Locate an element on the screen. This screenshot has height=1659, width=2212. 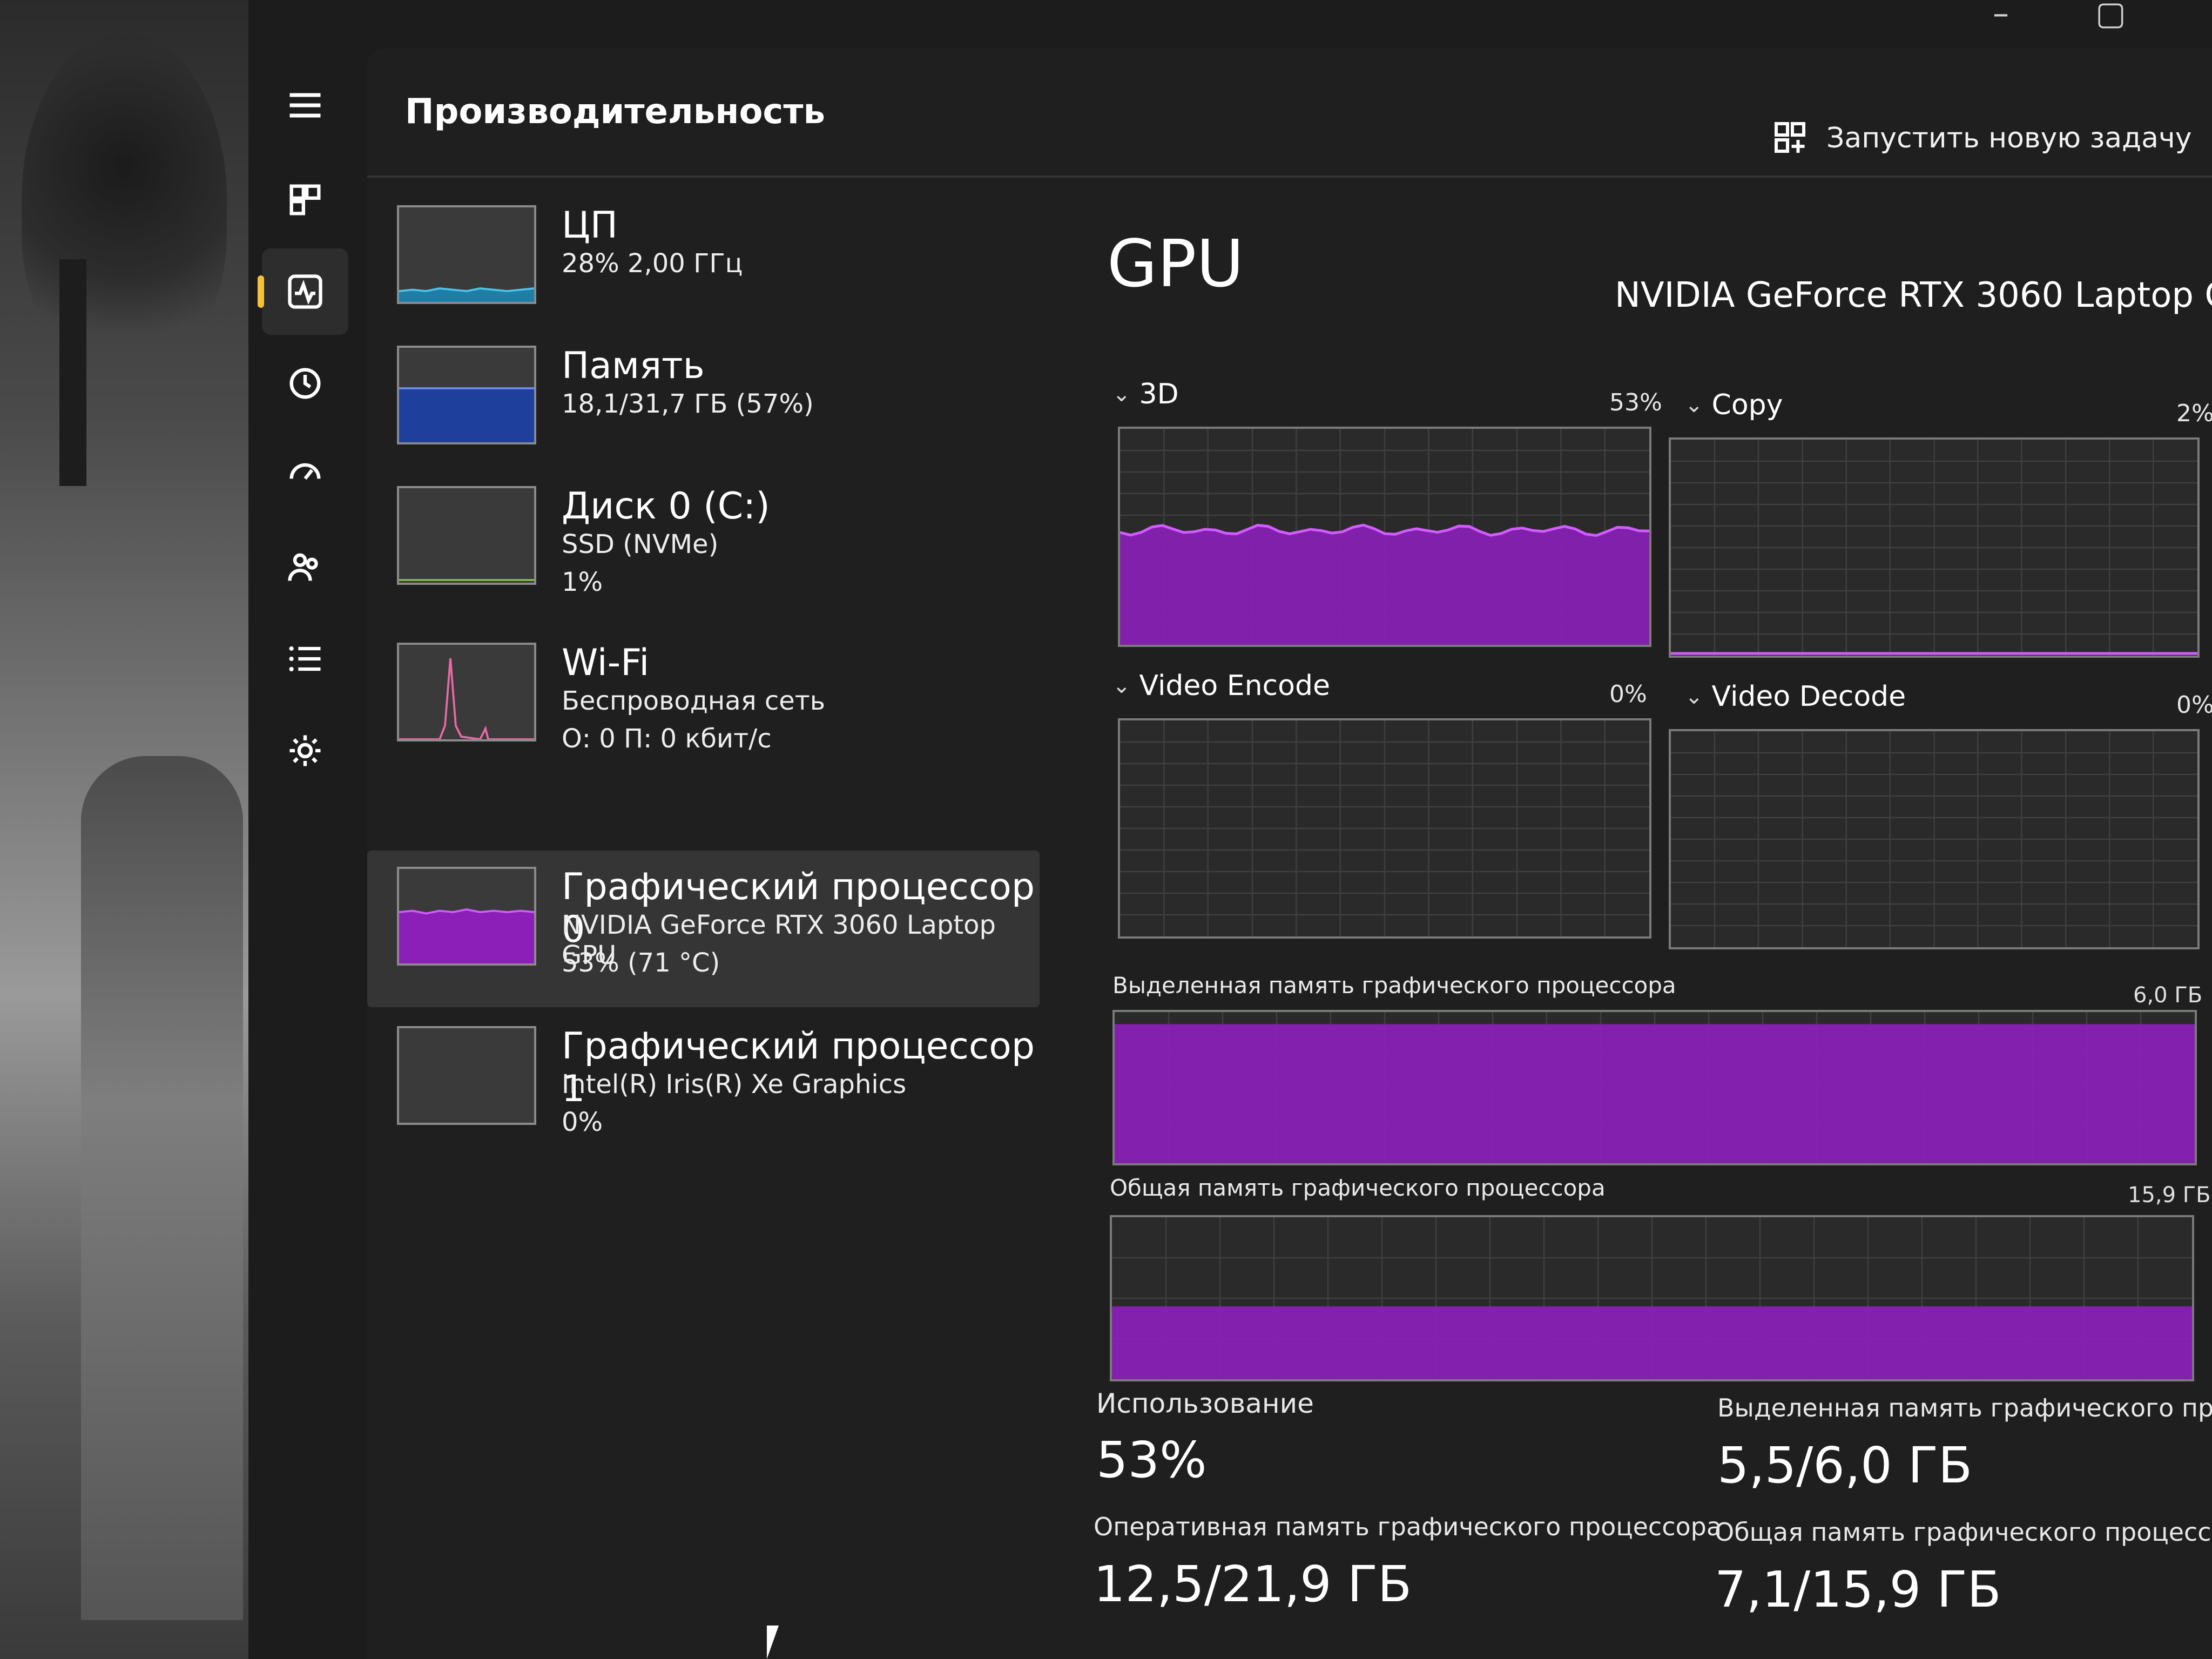
new-task-label: Запустить новую задачу is located at coordinates (2009, 138).